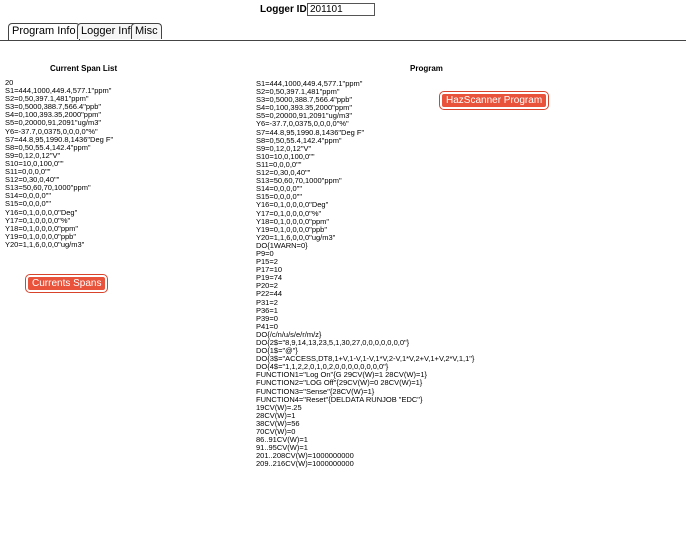 The image size is (686, 539). I want to click on program-line: P19=74, so click(269, 278).